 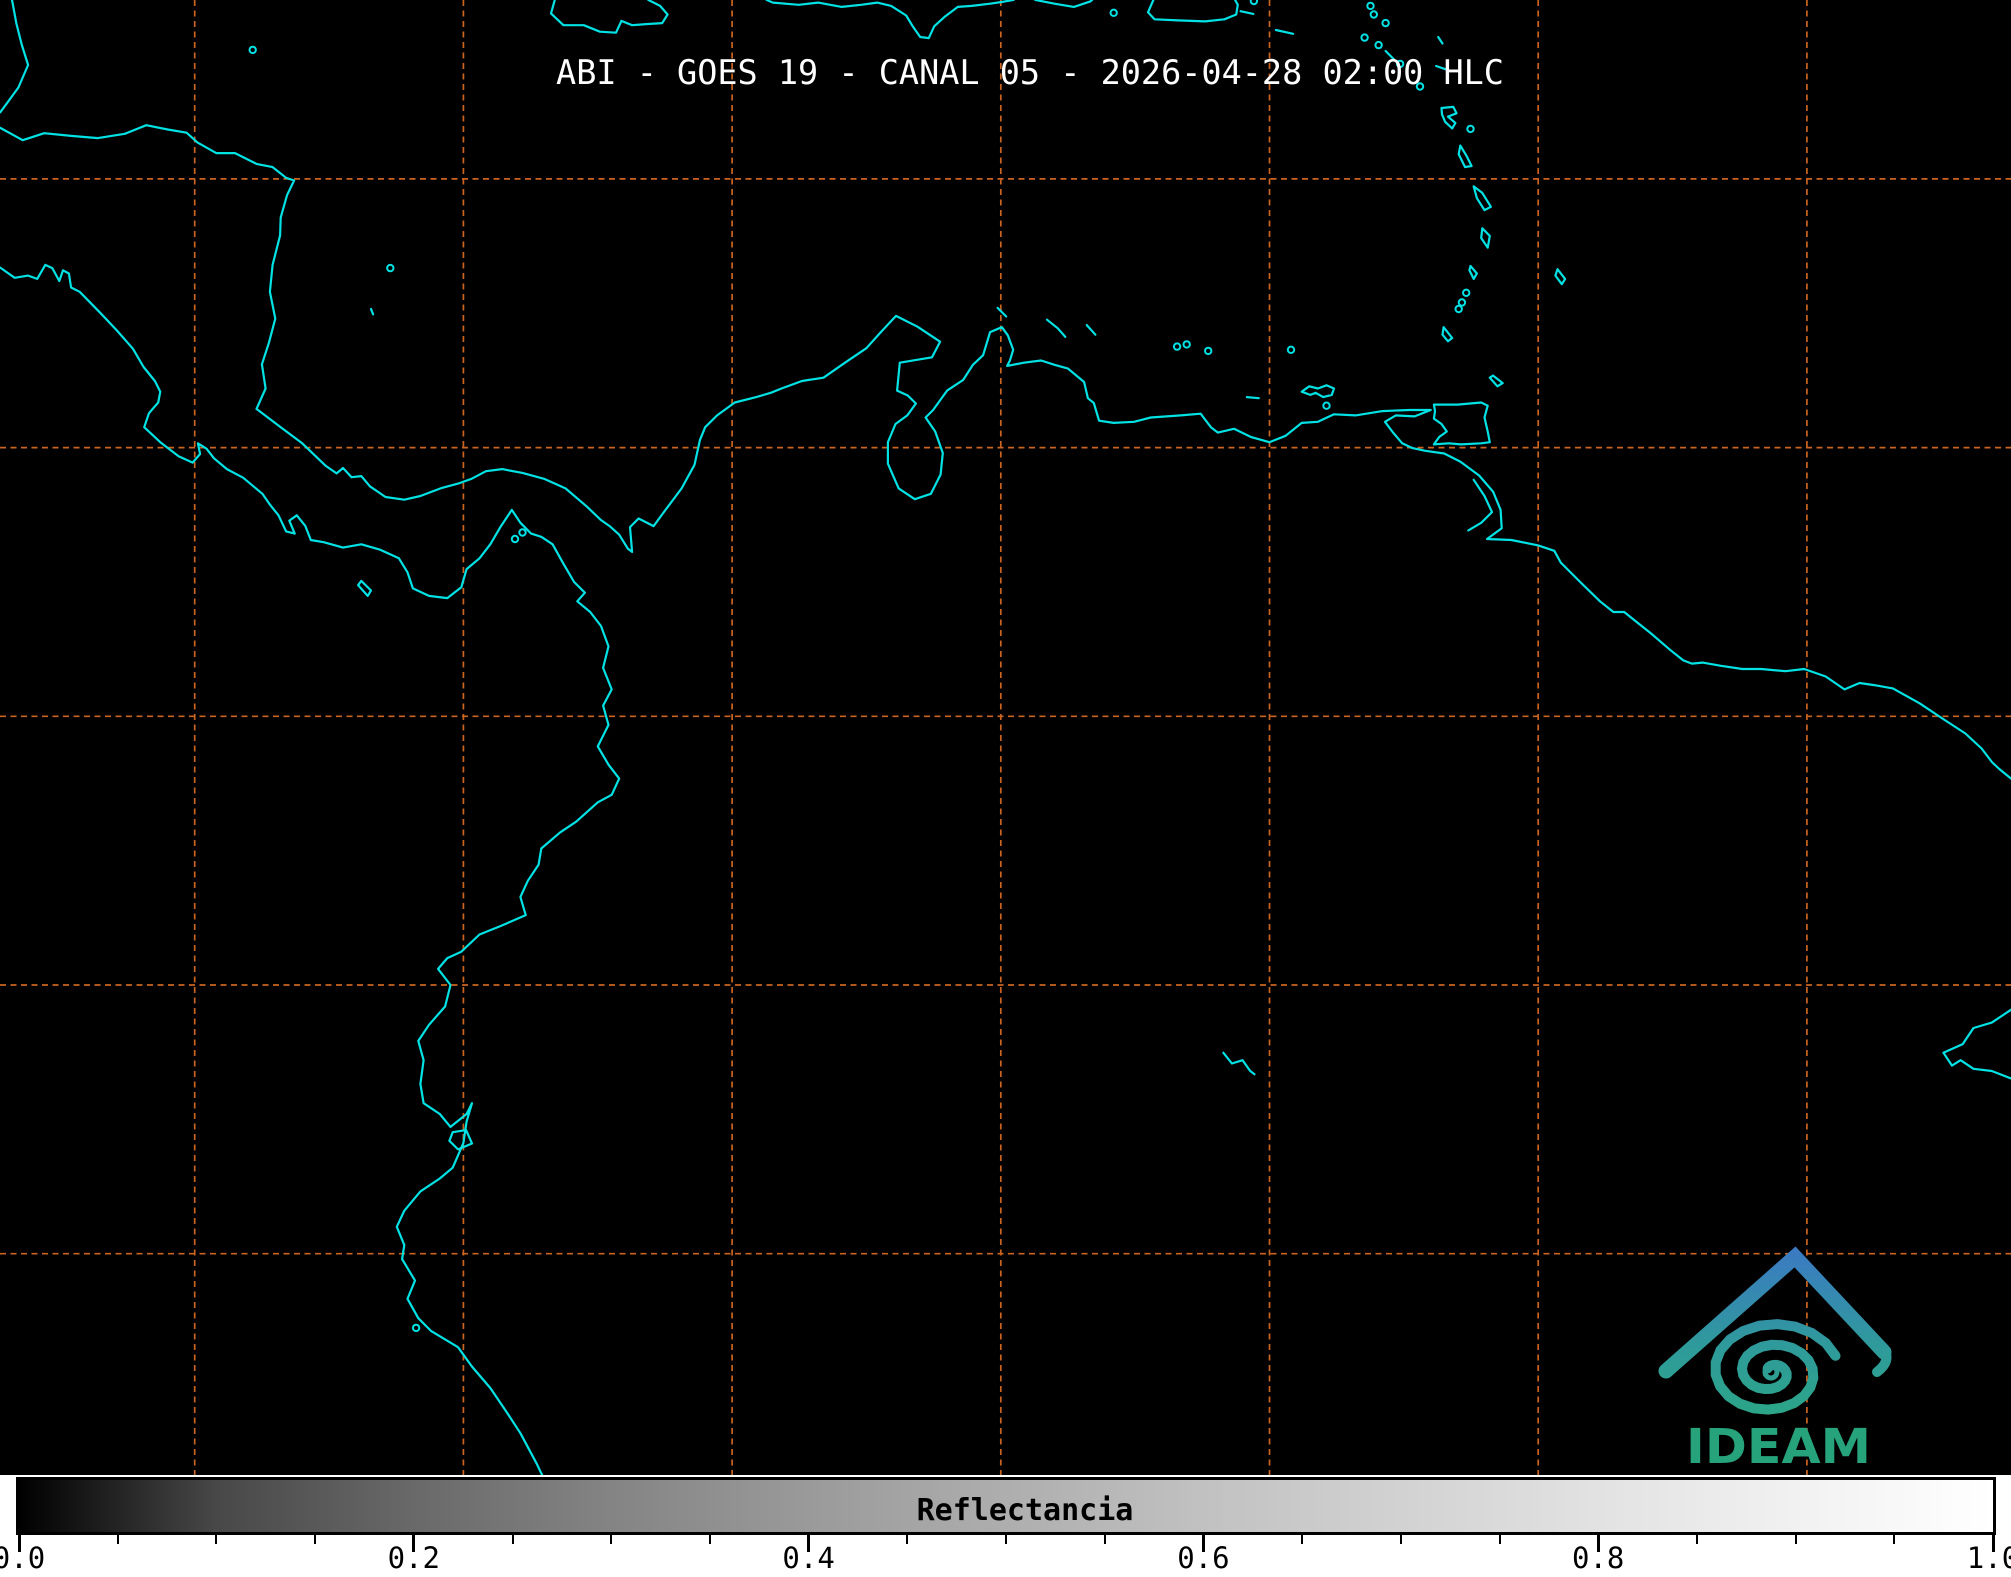 I want to click on ideam-logo: IDEAM, so click(x=1775, y=1360).